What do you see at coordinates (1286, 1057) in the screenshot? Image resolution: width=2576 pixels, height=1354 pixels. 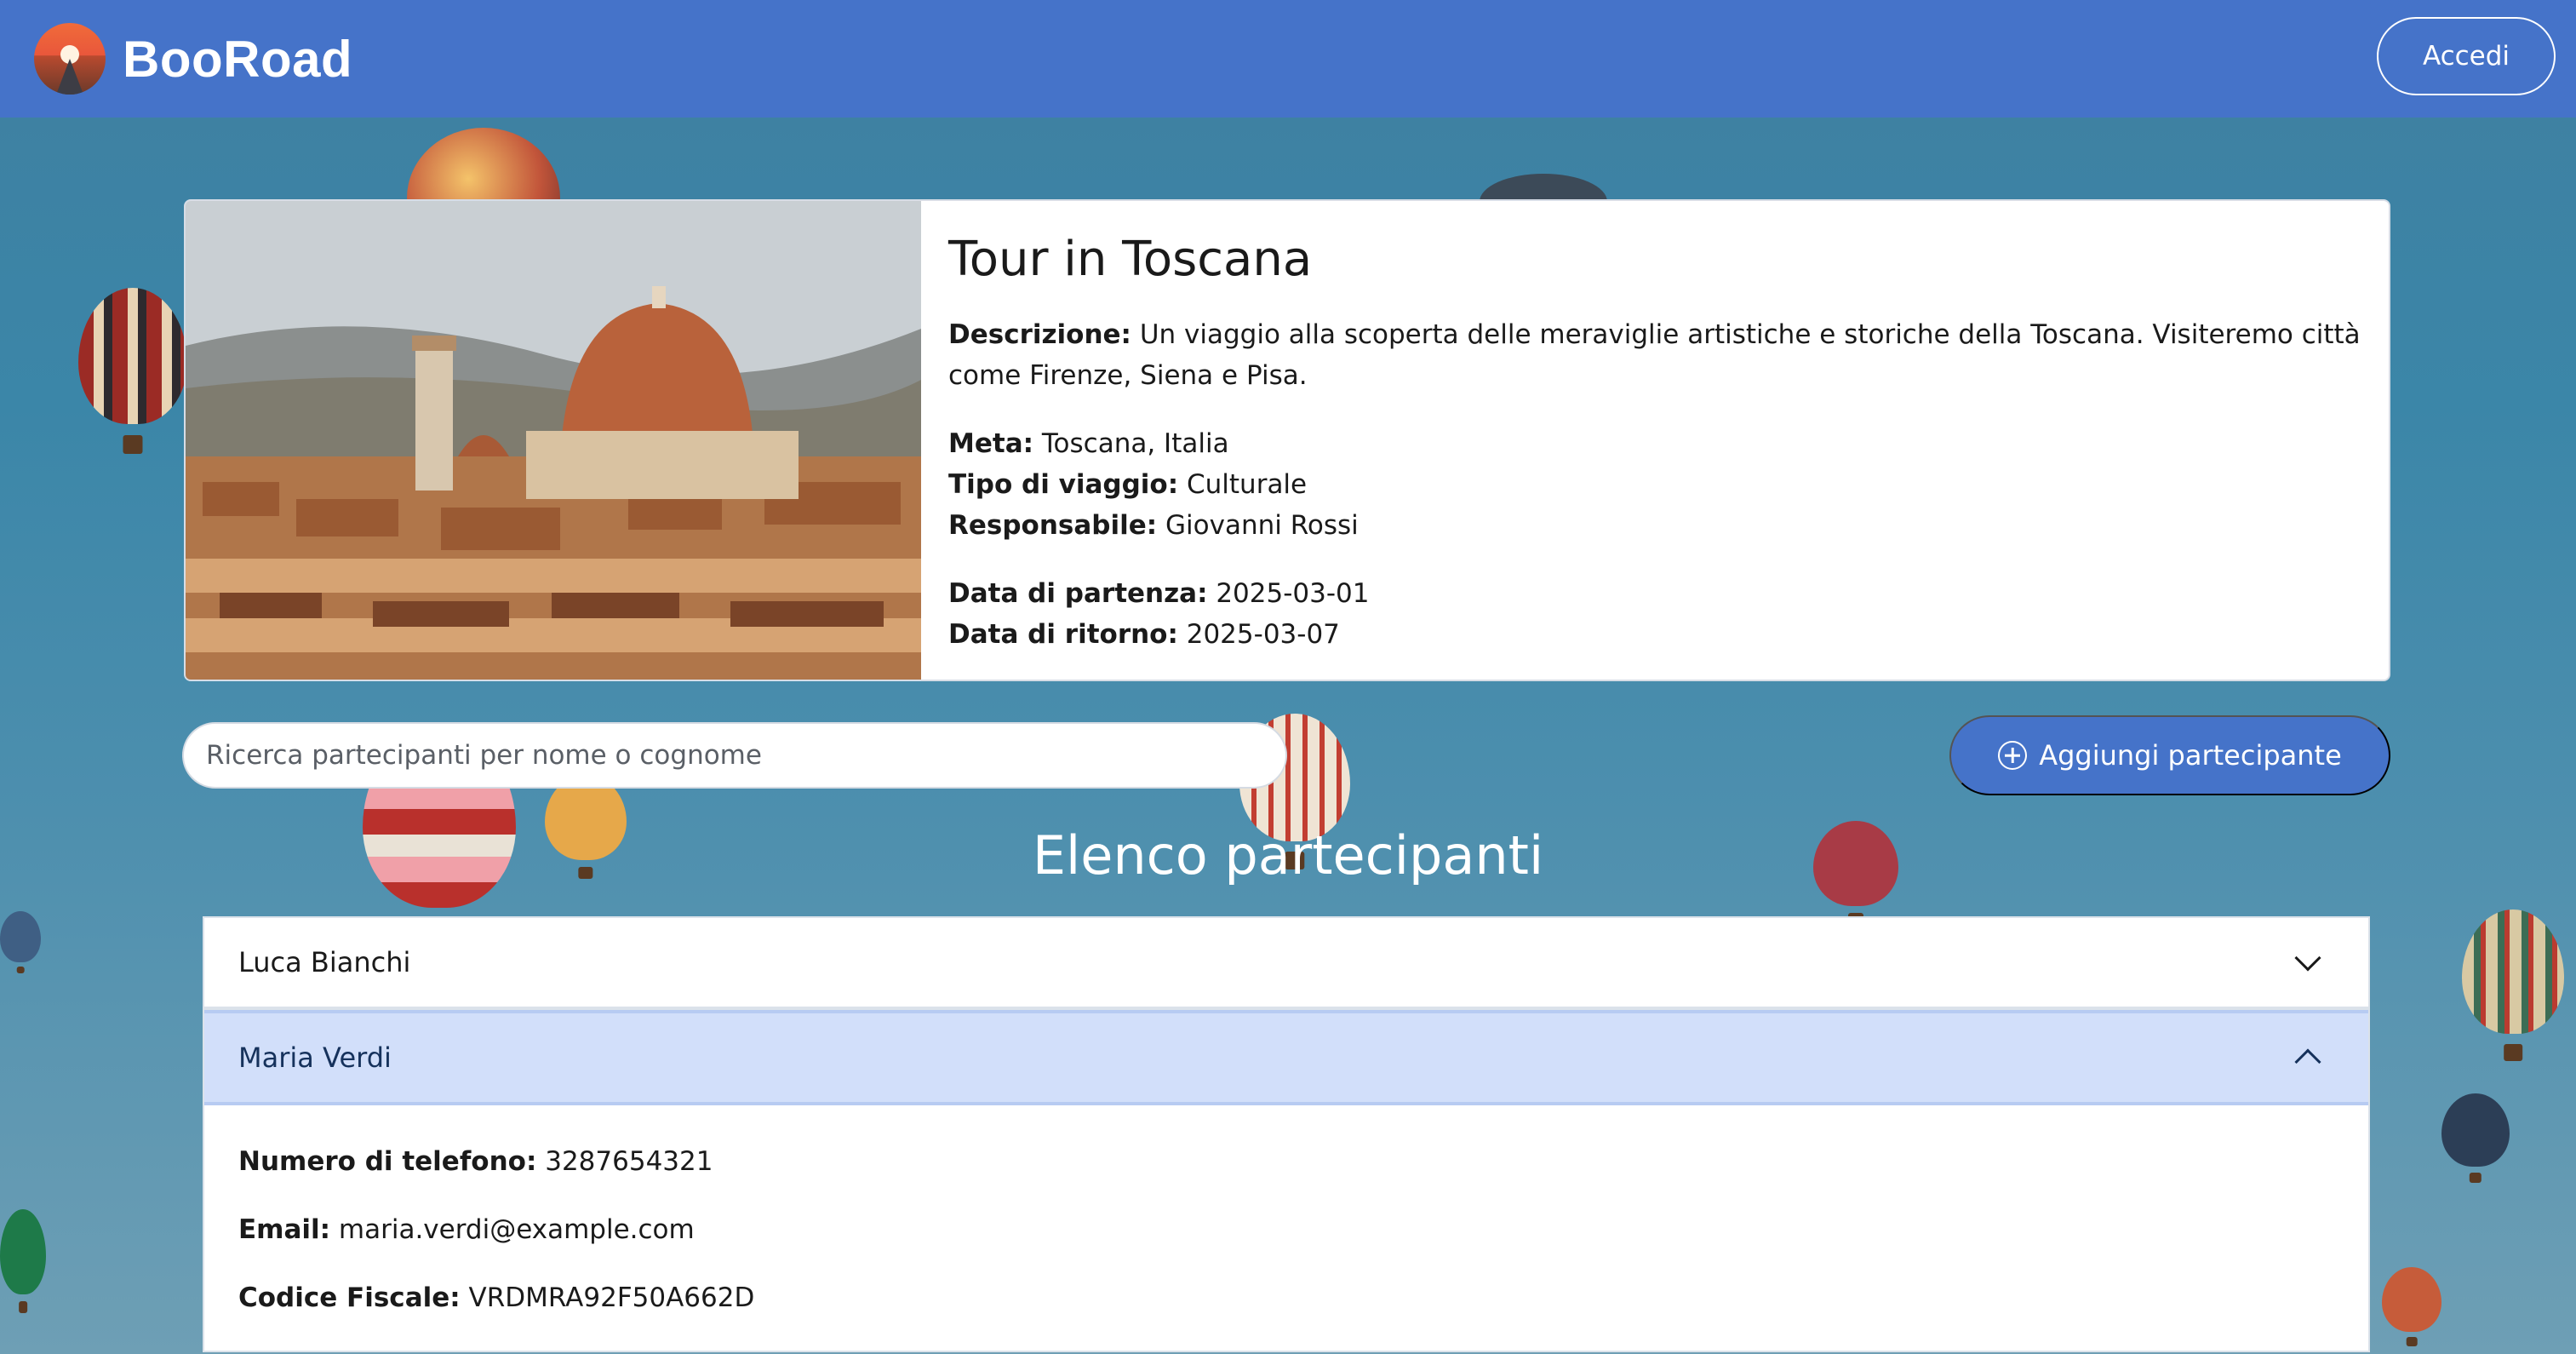 I see `participant-header-maria-verdi: Maria Verdi` at bounding box center [1286, 1057].